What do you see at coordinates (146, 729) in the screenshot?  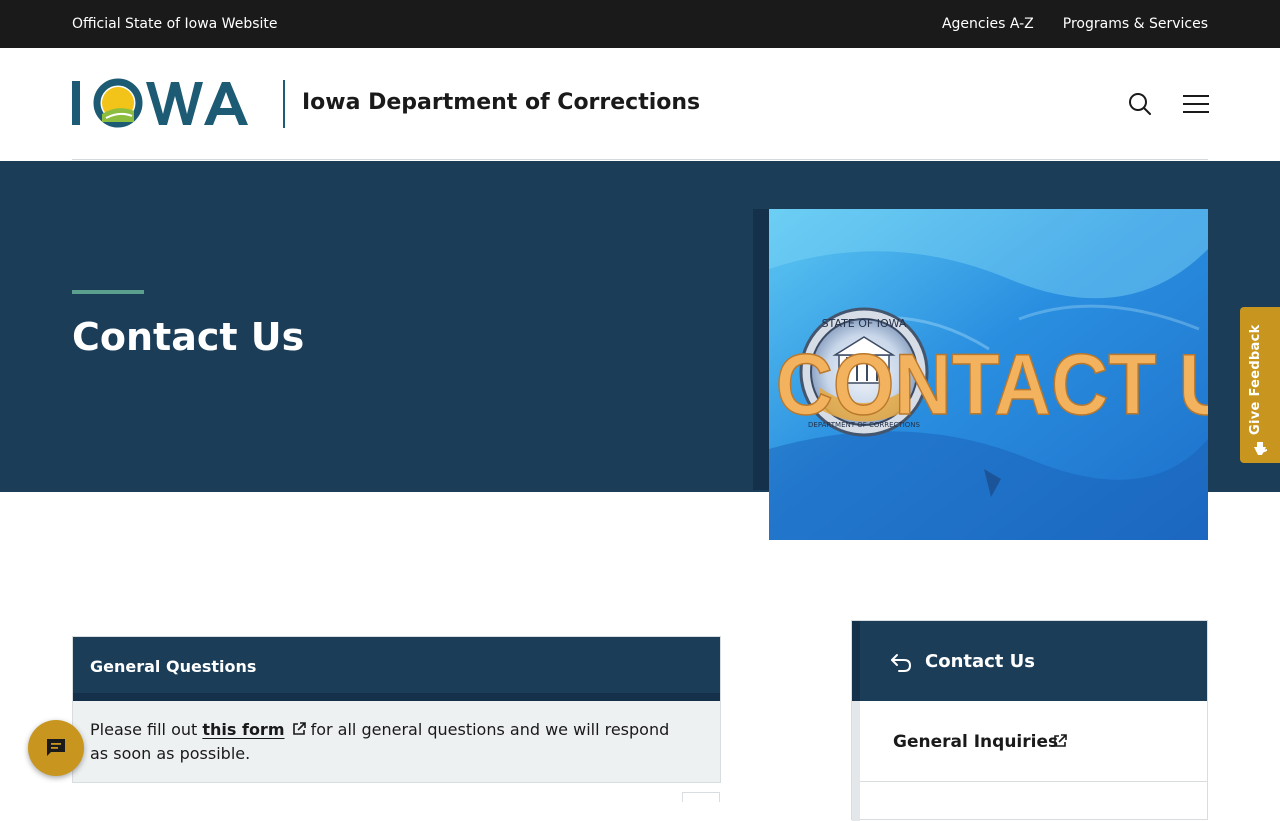 I see `card-body-text-start: Please fill out` at bounding box center [146, 729].